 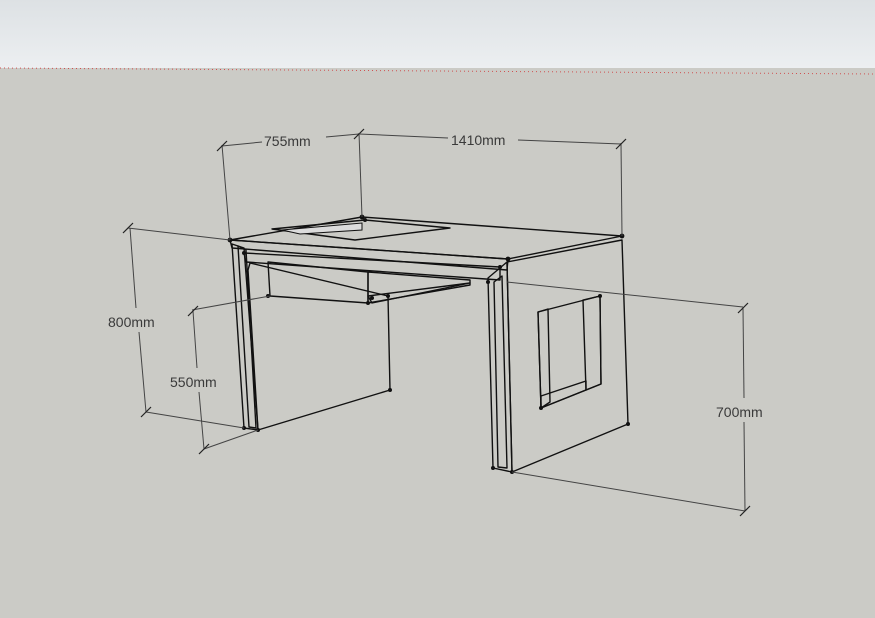 I want to click on dimension-550-label: 550mm, so click(x=193, y=382).